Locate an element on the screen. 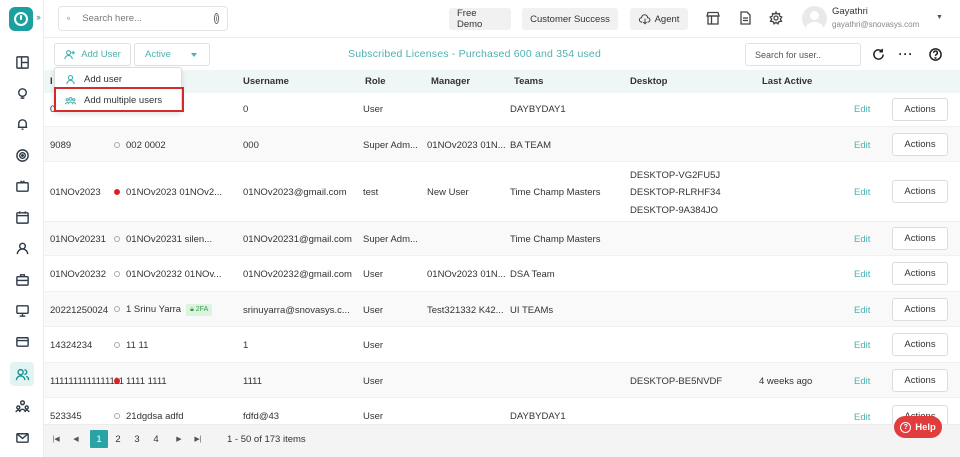 The image size is (960, 457). user-email: gayathri@snovasys.com is located at coordinates (876, 24).